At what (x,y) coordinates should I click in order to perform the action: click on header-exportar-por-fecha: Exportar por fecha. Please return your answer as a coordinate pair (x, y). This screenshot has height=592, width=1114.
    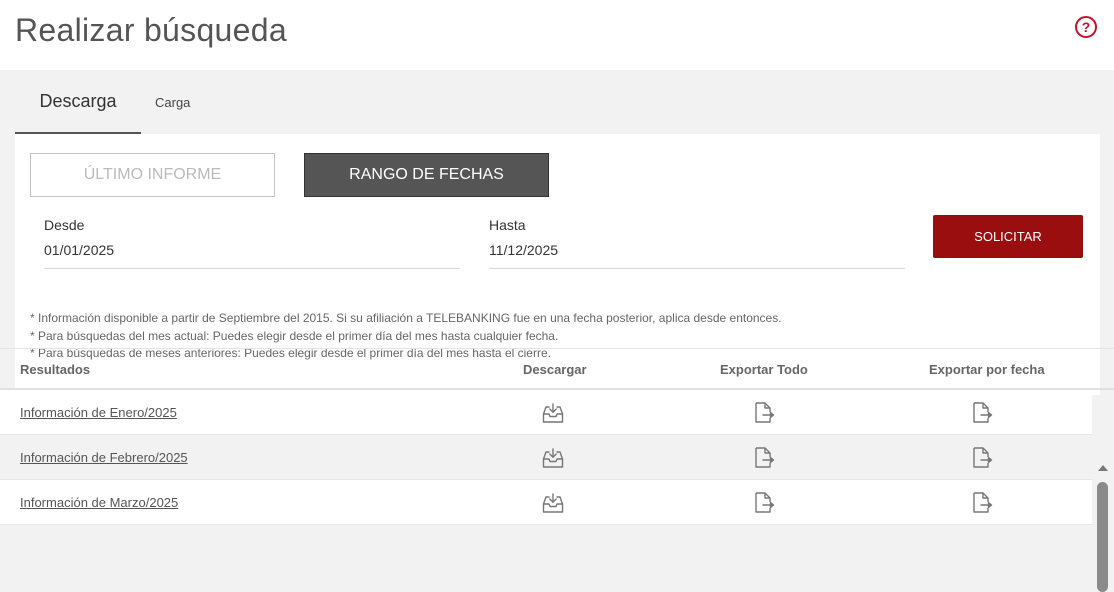
    Looking at the image, I should click on (987, 369).